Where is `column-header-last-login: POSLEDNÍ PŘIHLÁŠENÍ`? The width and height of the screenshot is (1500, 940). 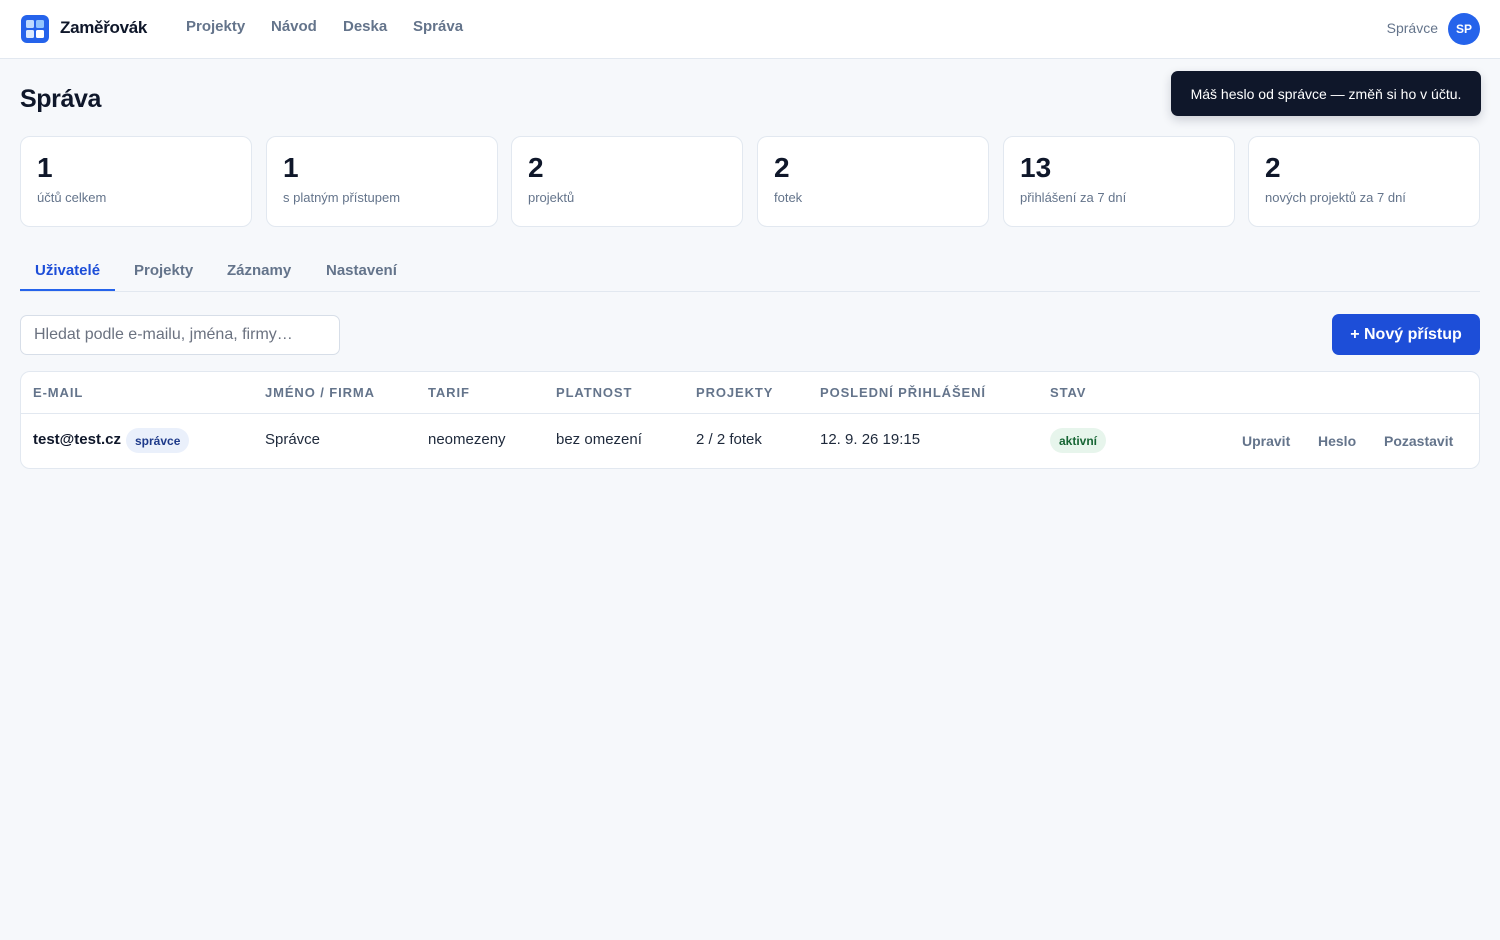
column-header-last-login: POSLEDNÍ PŘIHLÁŠENÍ is located at coordinates (903, 392).